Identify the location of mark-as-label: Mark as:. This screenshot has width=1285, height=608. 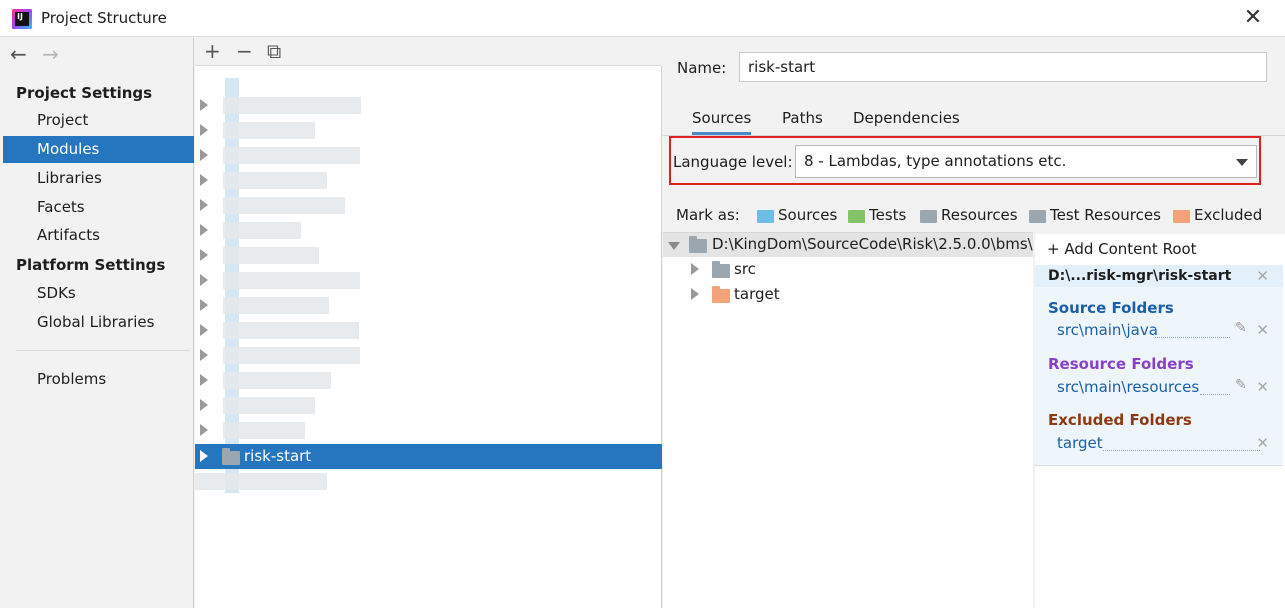
(708, 215).